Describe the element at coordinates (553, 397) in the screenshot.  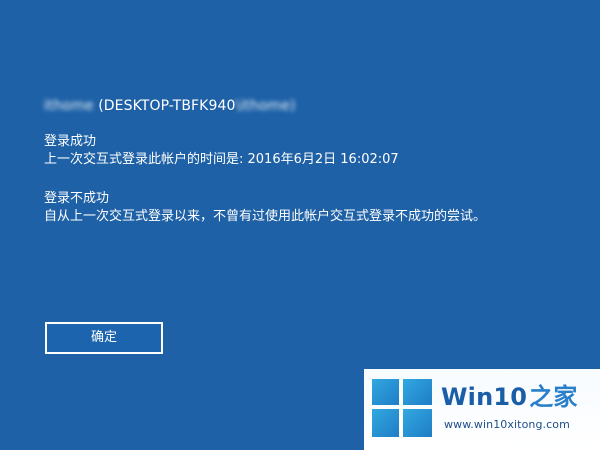
I see `brand-suffix: 之家` at that location.